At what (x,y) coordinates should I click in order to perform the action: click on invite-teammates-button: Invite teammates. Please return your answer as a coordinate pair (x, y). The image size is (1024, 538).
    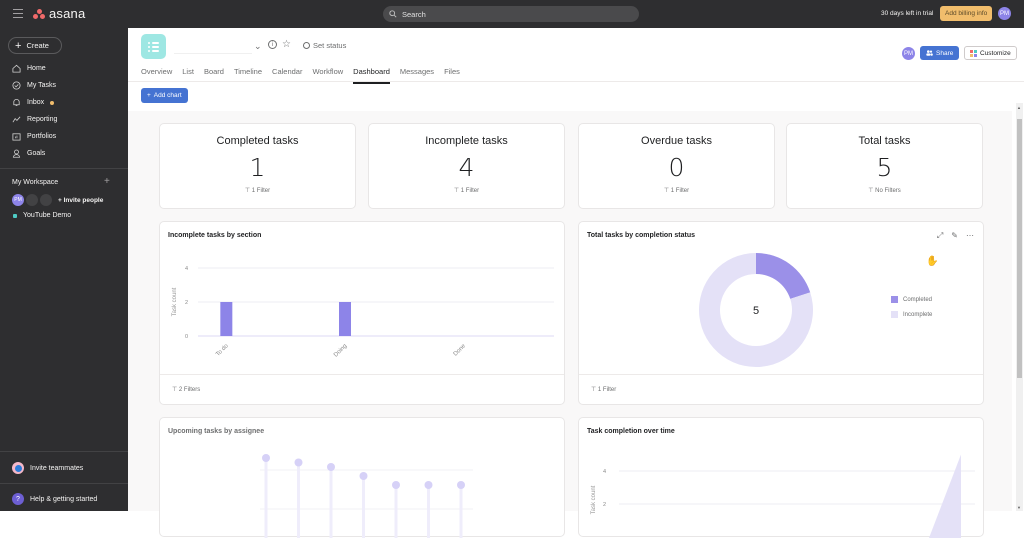
    Looking at the image, I should click on (47, 468).